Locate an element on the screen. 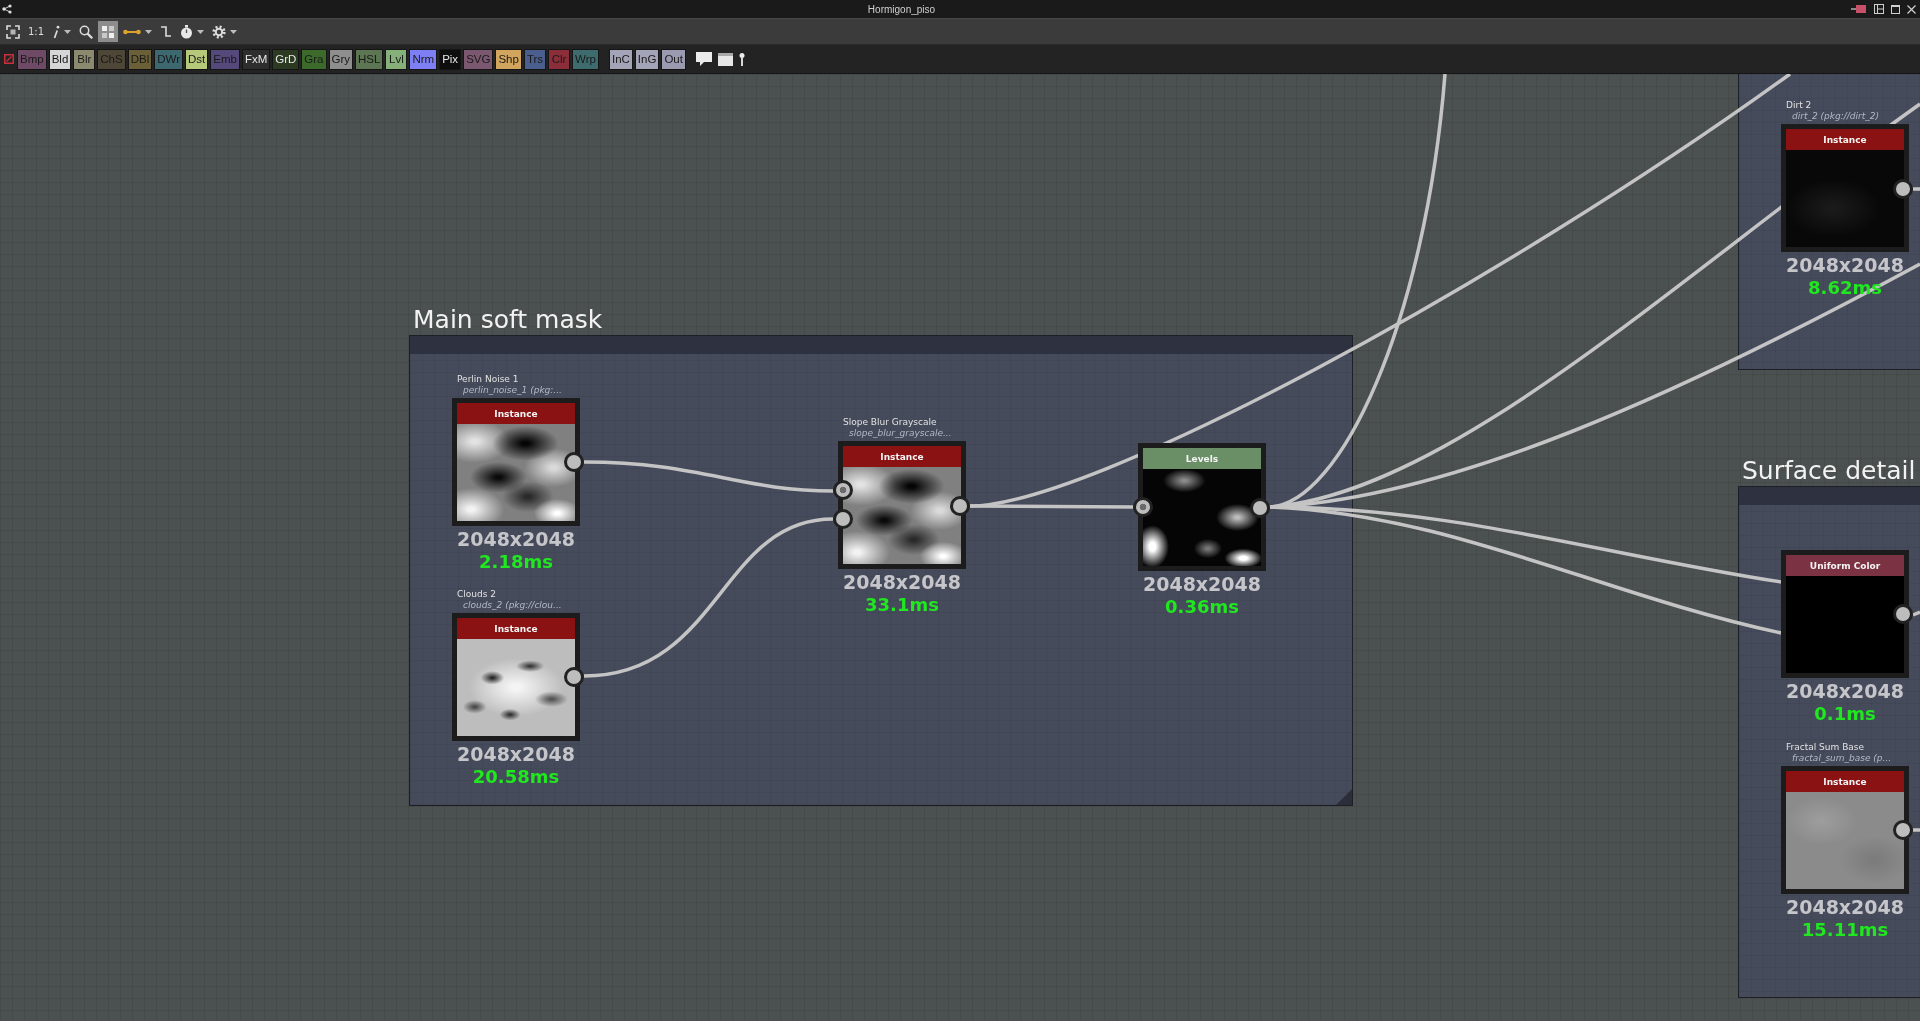 This screenshot has width=1920, height=1021. window-title: Hormigon_piso is located at coordinates (901, 9).